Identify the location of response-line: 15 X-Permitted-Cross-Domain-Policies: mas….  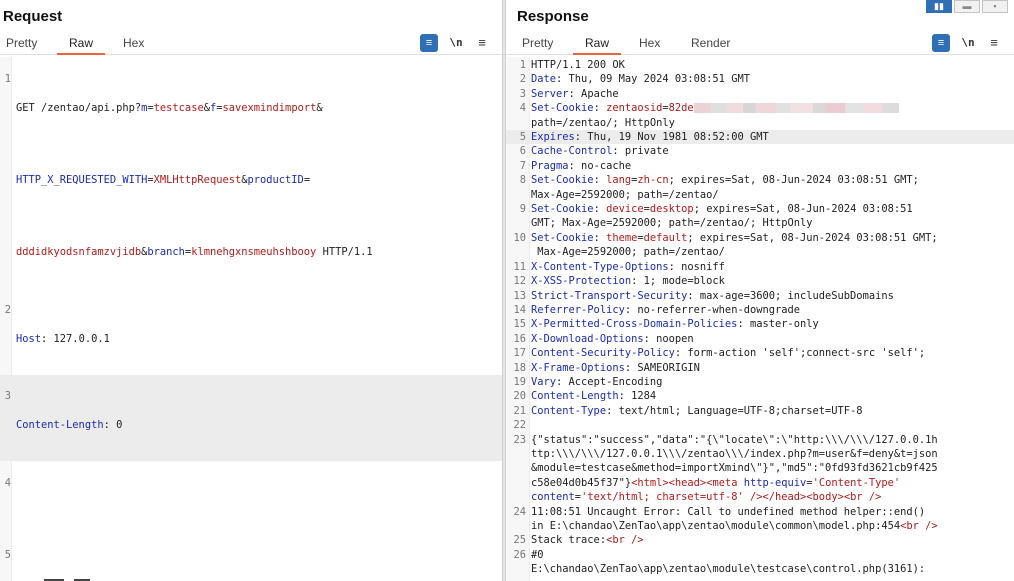
(666, 324).